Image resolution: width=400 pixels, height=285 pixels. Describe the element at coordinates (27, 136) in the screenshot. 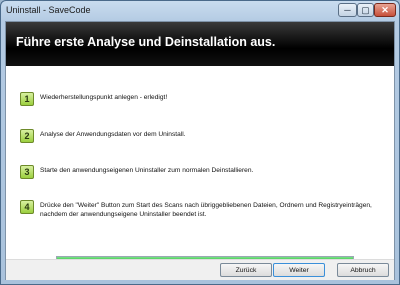

I see `step-number-icon: 2` at that location.